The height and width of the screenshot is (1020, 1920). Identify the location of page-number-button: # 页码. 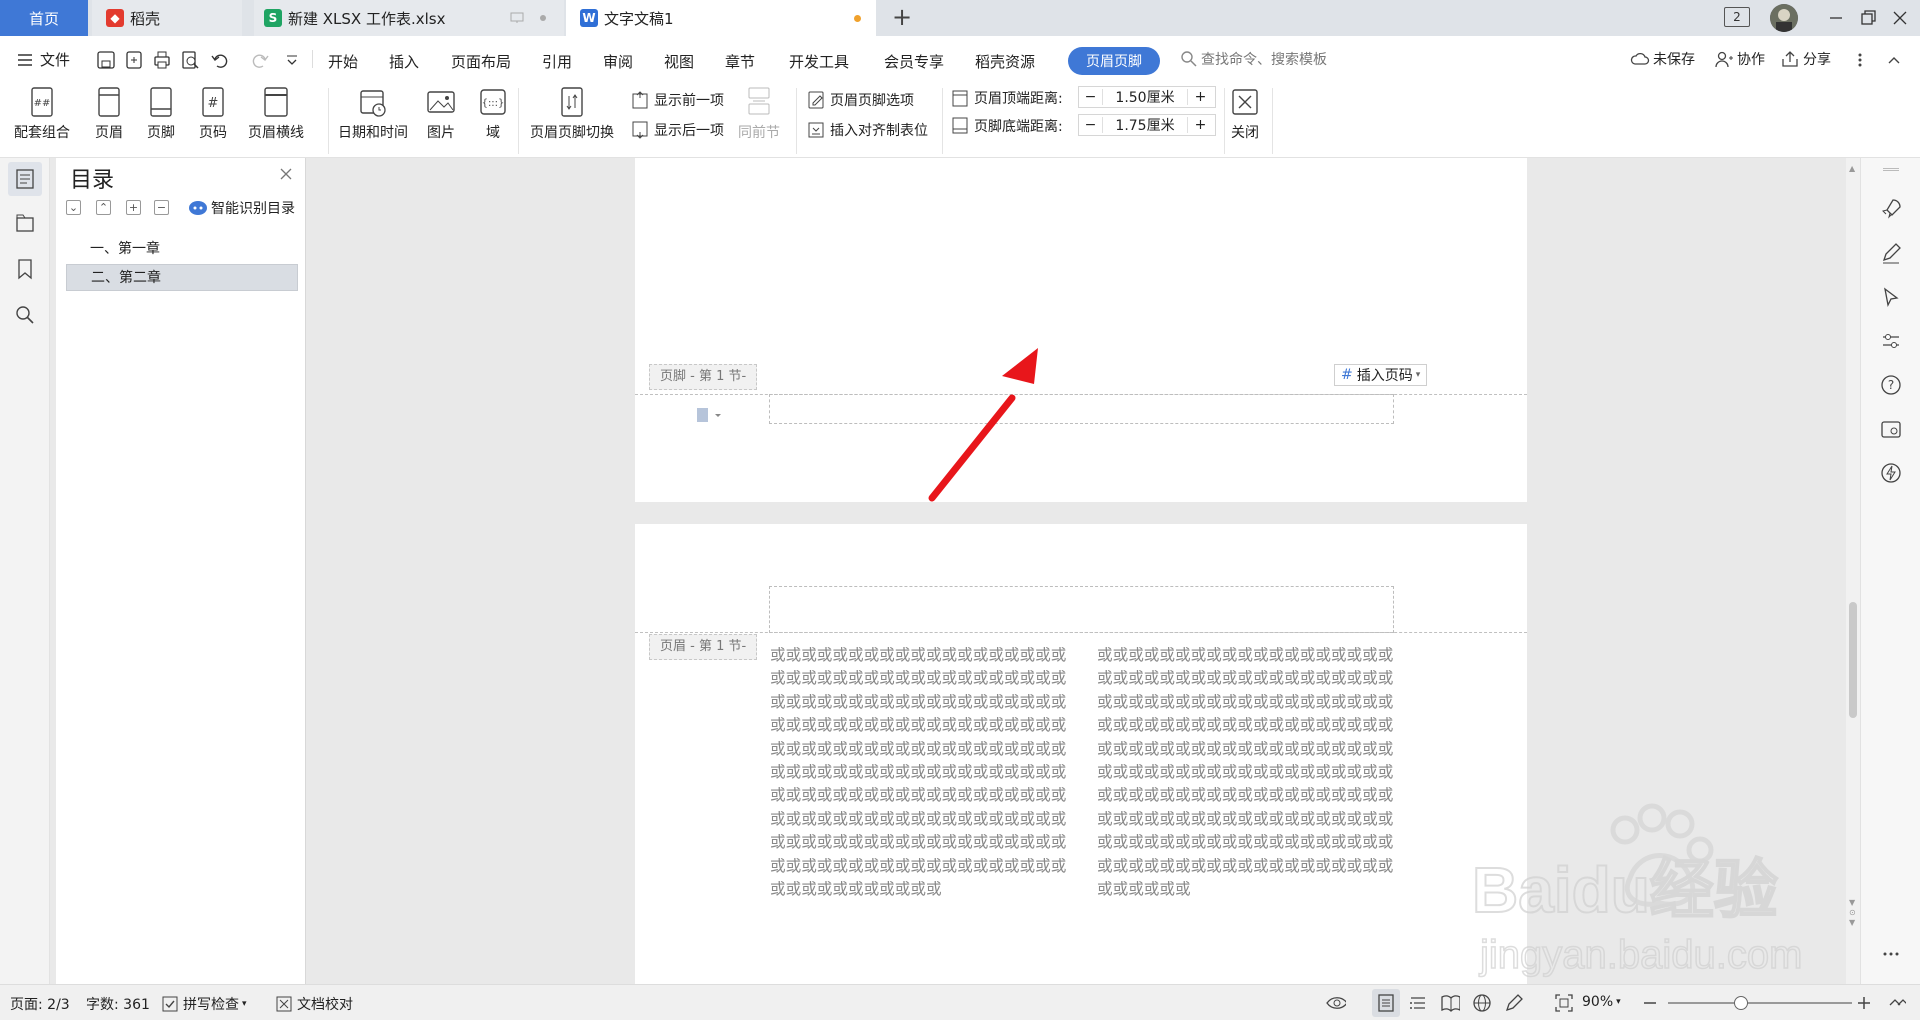
(213, 114).